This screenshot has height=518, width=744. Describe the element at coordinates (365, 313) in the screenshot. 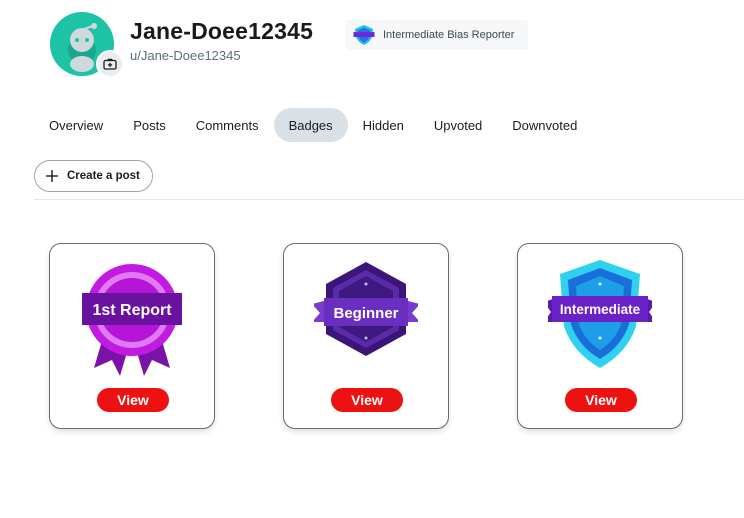

I see `badge-title-beginner: Beginner` at that location.